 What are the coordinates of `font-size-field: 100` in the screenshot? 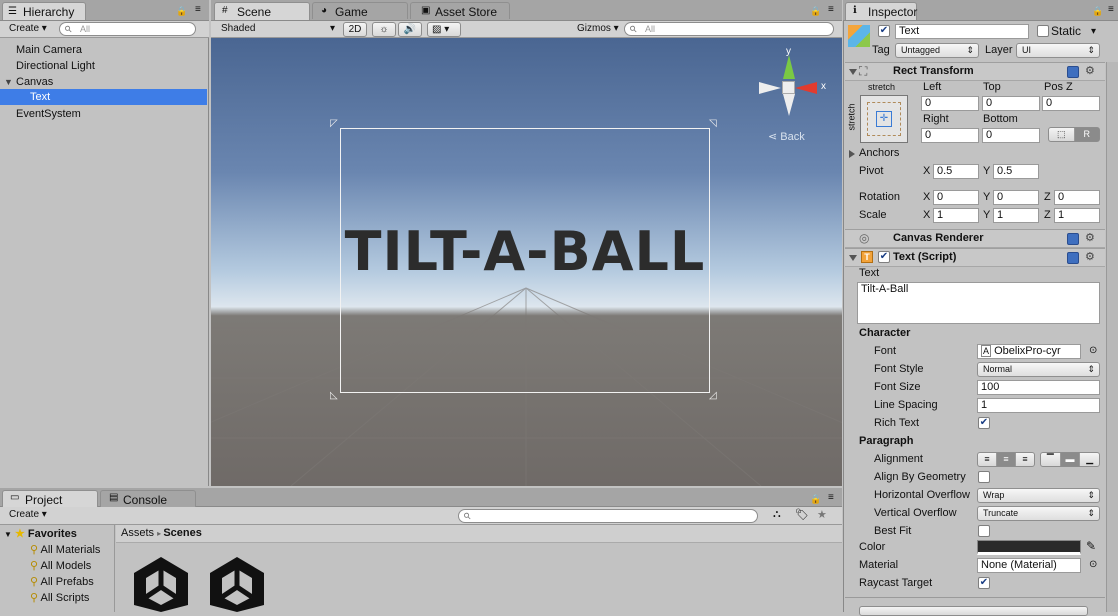 It's located at (1038, 387).